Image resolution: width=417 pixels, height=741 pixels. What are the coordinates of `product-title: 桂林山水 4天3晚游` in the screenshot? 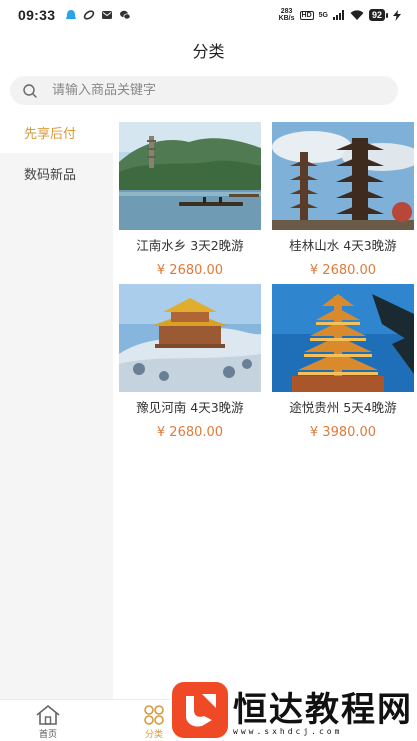 It's located at (343, 245).